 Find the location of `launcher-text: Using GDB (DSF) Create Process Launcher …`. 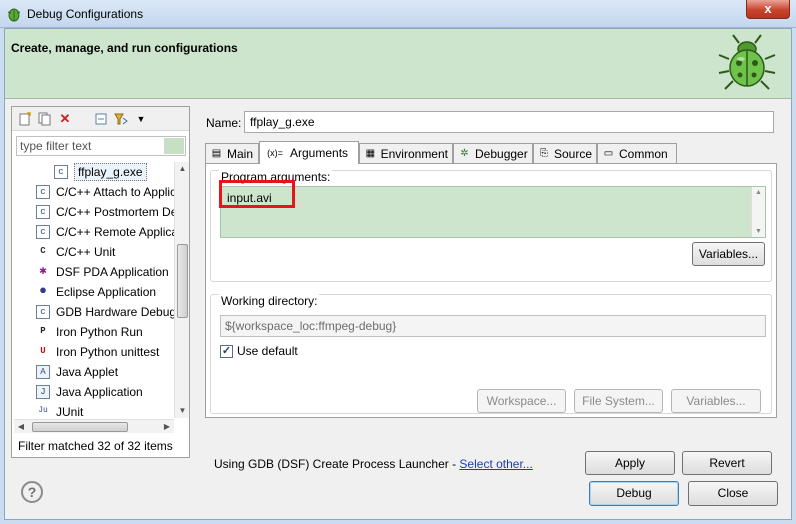

launcher-text: Using GDB (DSF) Create Process Launcher … is located at coordinates (337, 464).